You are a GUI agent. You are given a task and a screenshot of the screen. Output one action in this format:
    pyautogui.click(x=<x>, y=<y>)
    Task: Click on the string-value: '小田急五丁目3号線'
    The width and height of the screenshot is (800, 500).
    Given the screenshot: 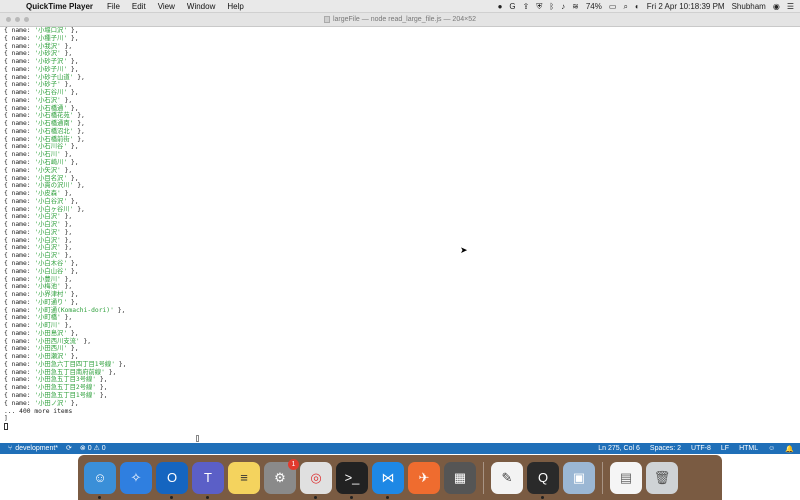 What is the action you would take?
    pyautogui.click(x=65, y=380)
    